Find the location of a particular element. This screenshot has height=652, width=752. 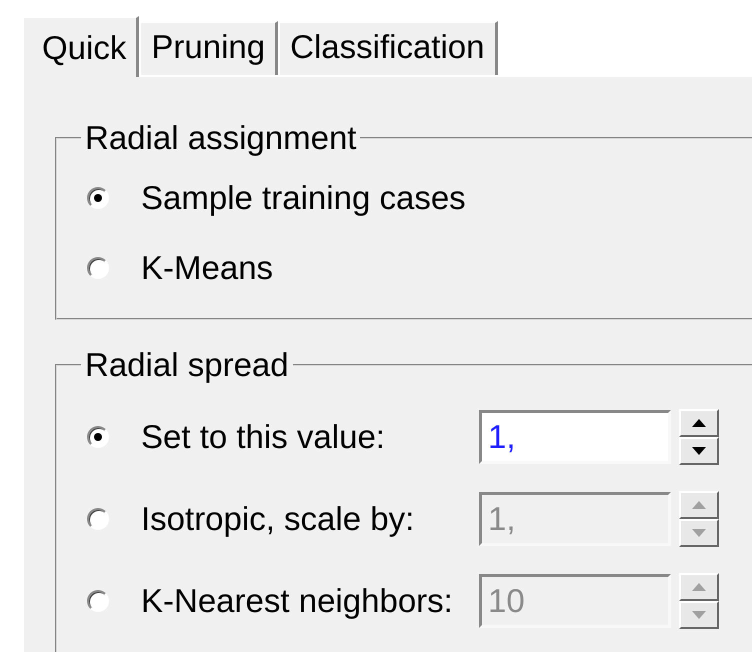

spin-up-button is located at coordinates (699, 423).